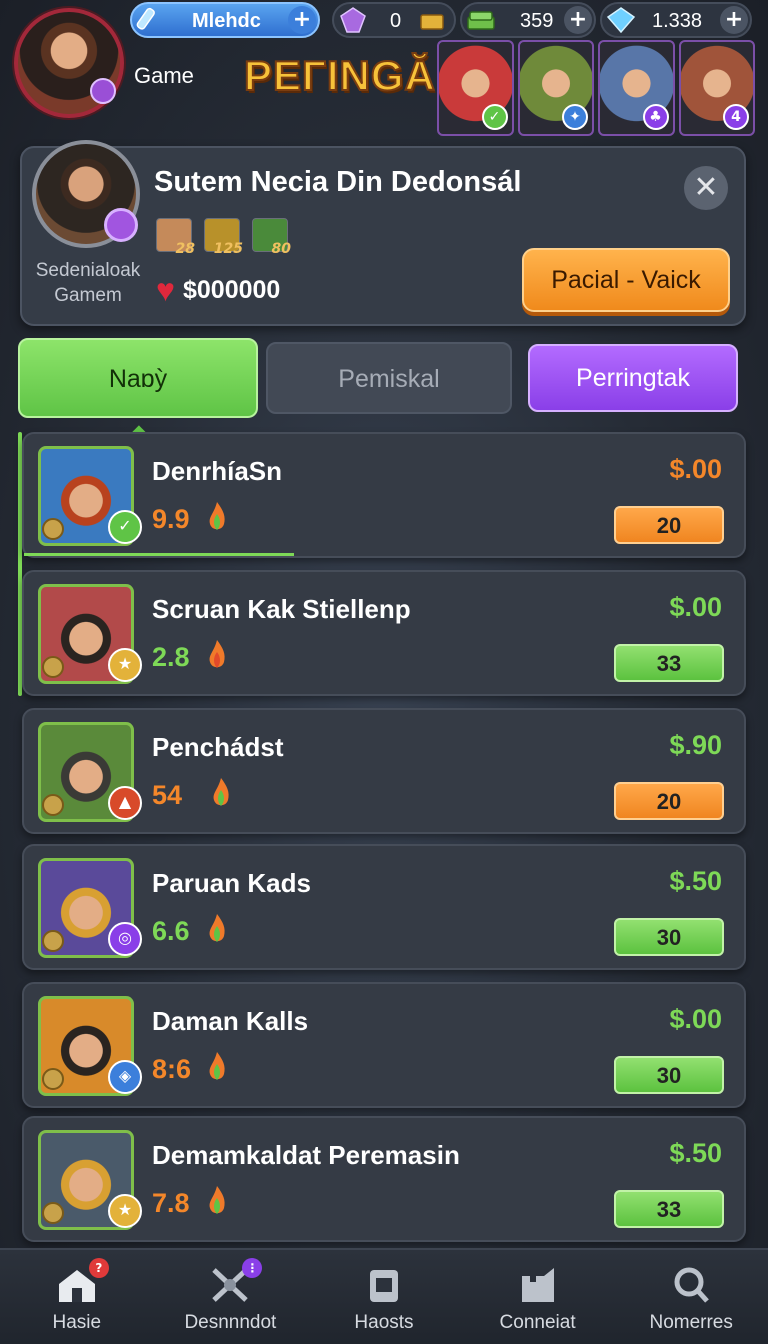 Image resolution: width=768 pixels, height=1344 pixels. What do you see at coordinates (538, 1284) in the screenshot?
I see `castle-icon` at bounding box center [538, 1284].